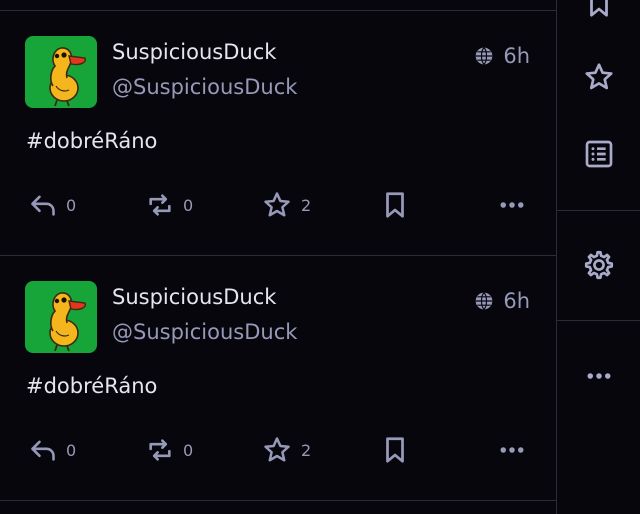  I want to click on sidebar-item-bookmarks, so click(598, 12).